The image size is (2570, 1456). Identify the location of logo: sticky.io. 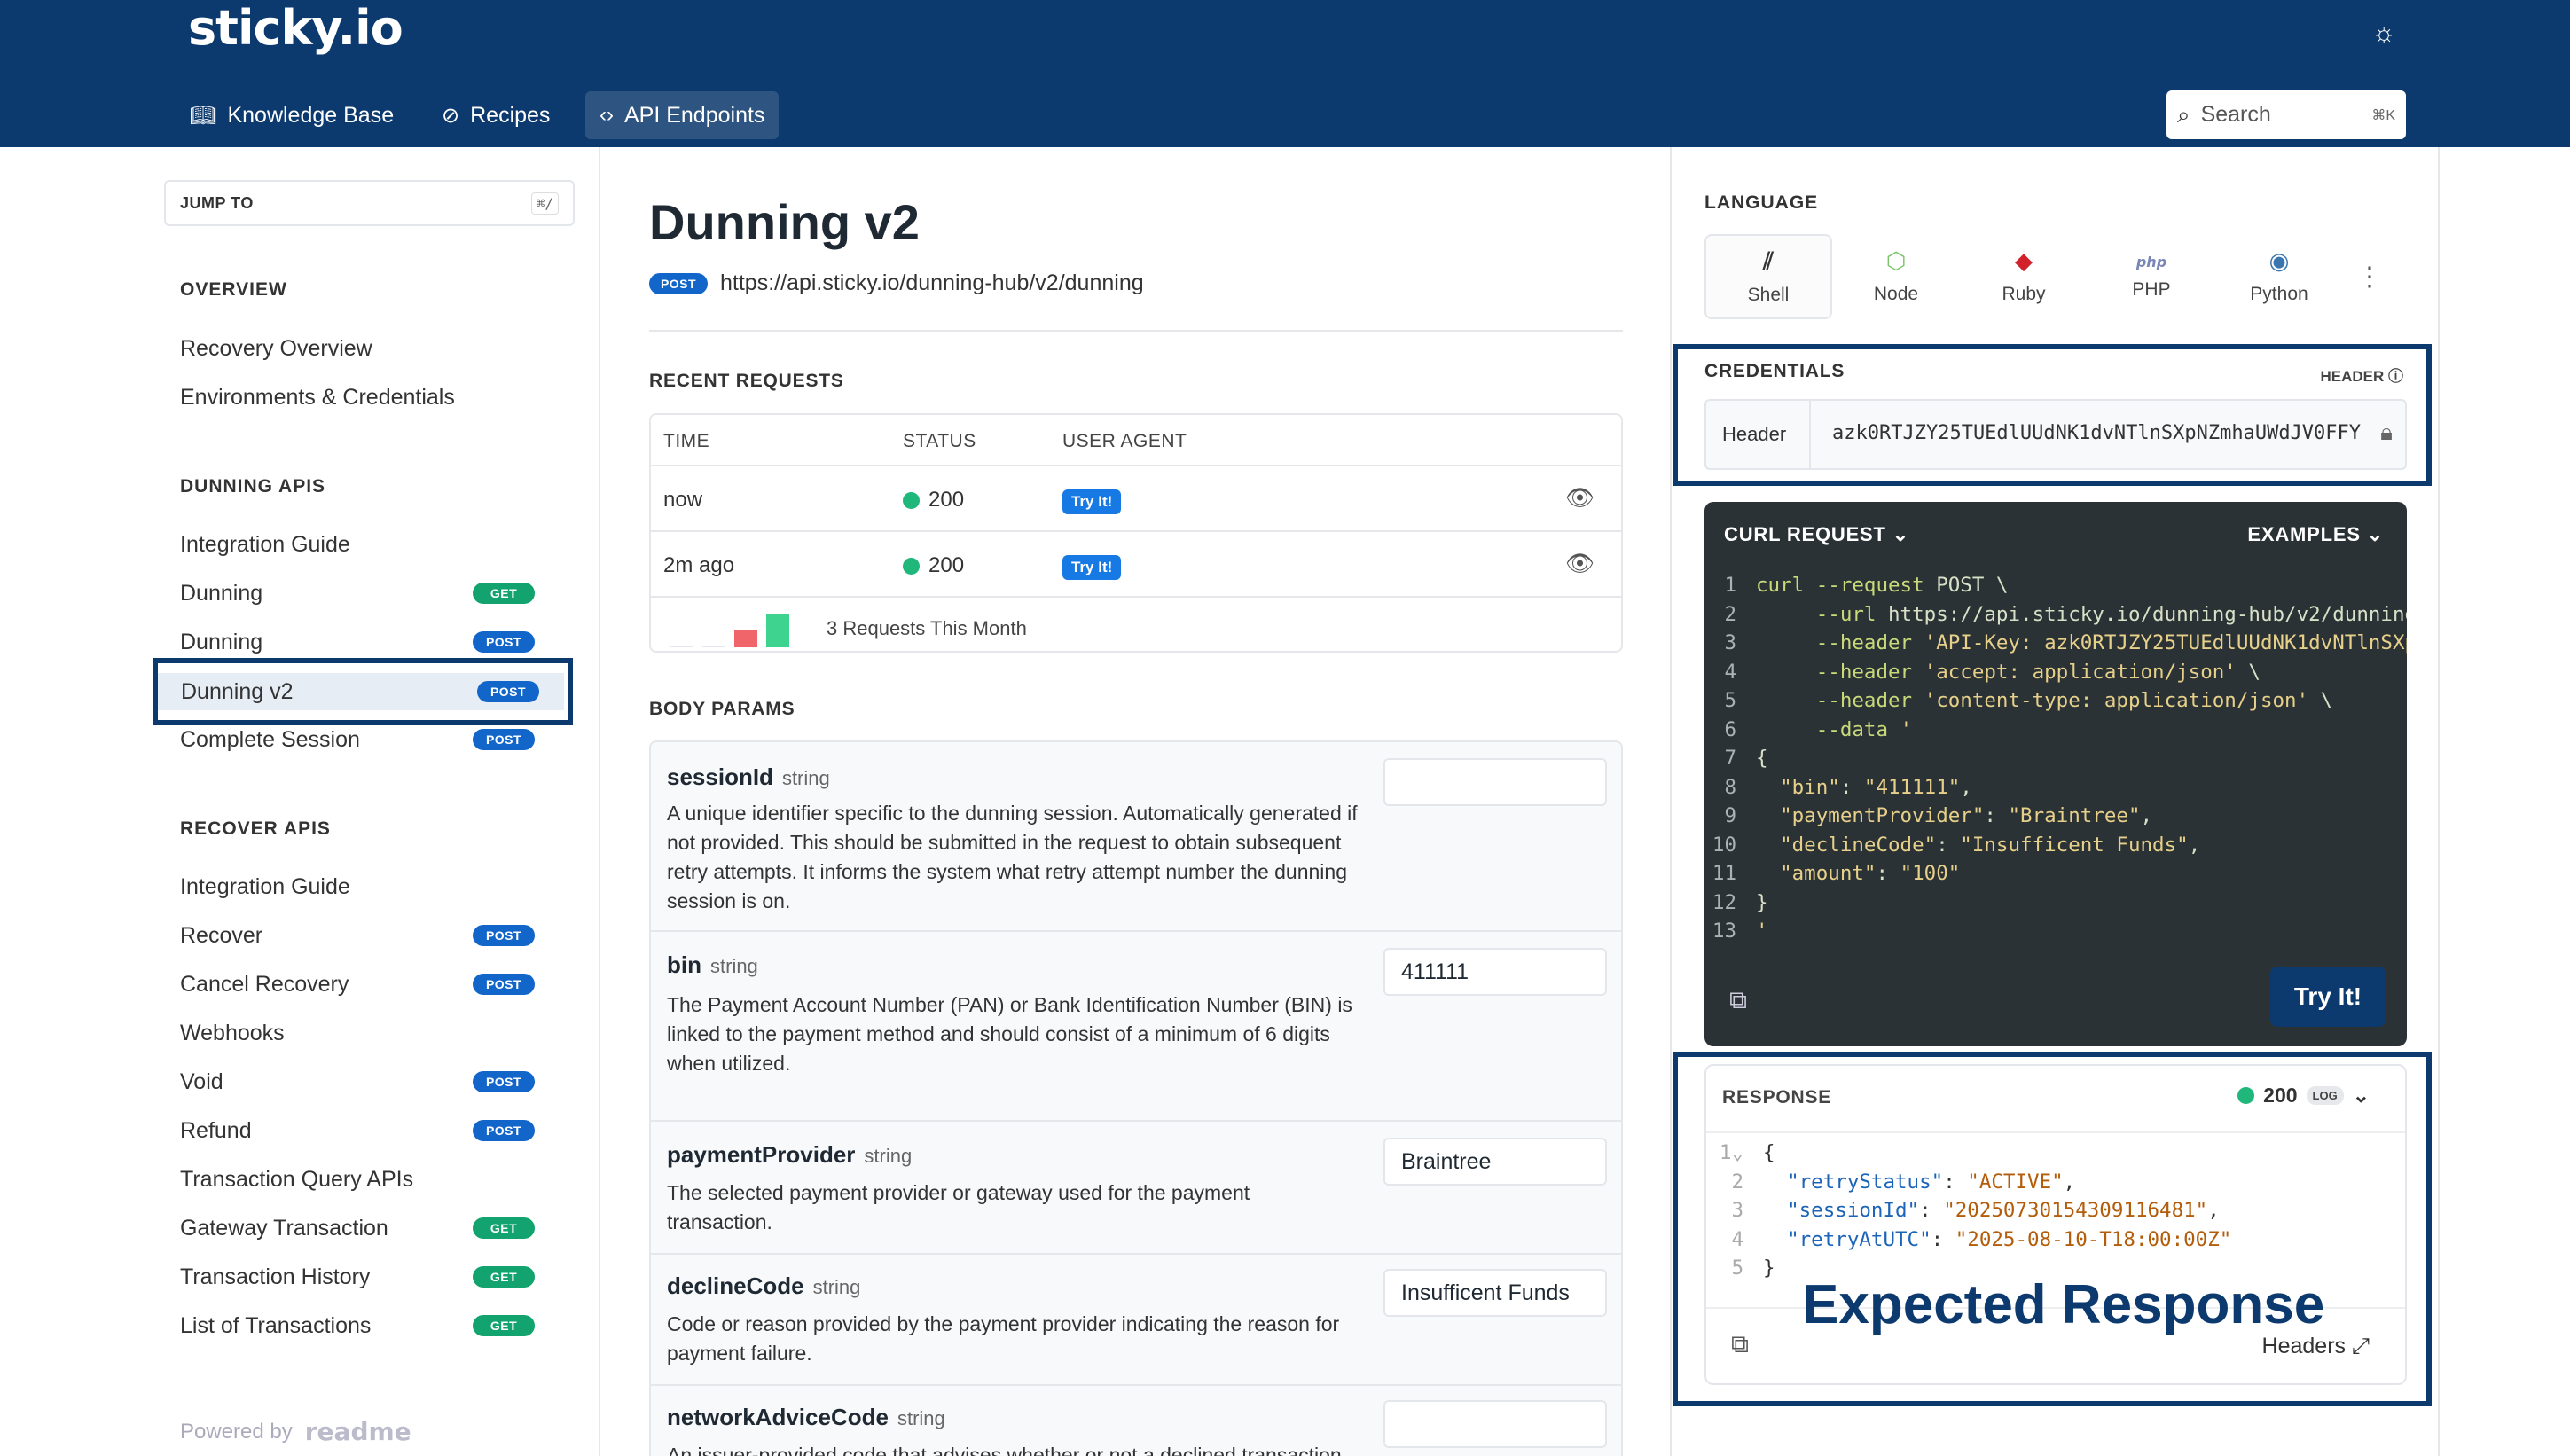
(296, 29).